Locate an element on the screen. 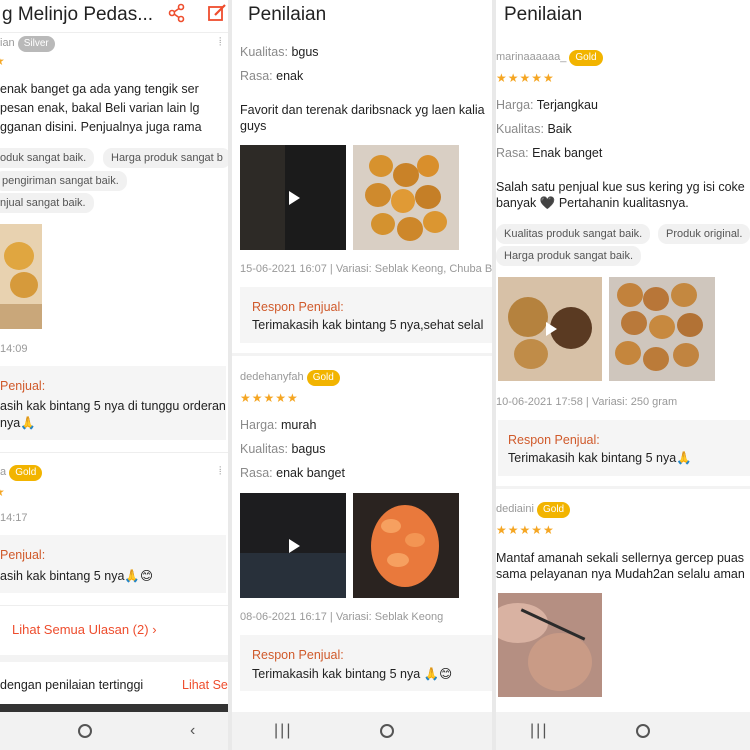 This screenshot has width=750, height=750. reviewer-name: marinaaaaaa_ Gold is located at coordinates (549, 58).